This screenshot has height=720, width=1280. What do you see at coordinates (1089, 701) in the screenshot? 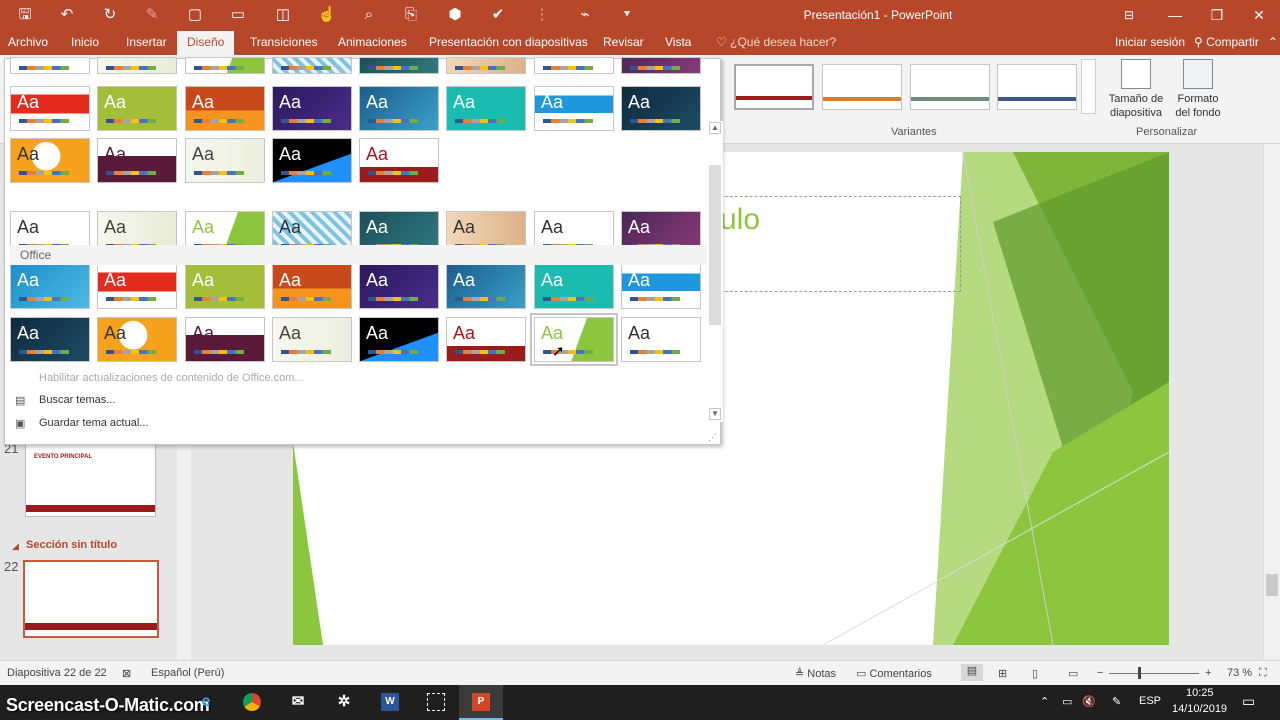
I see `volume-muted-icon: 🔇` at bounding box center [1089, 701].